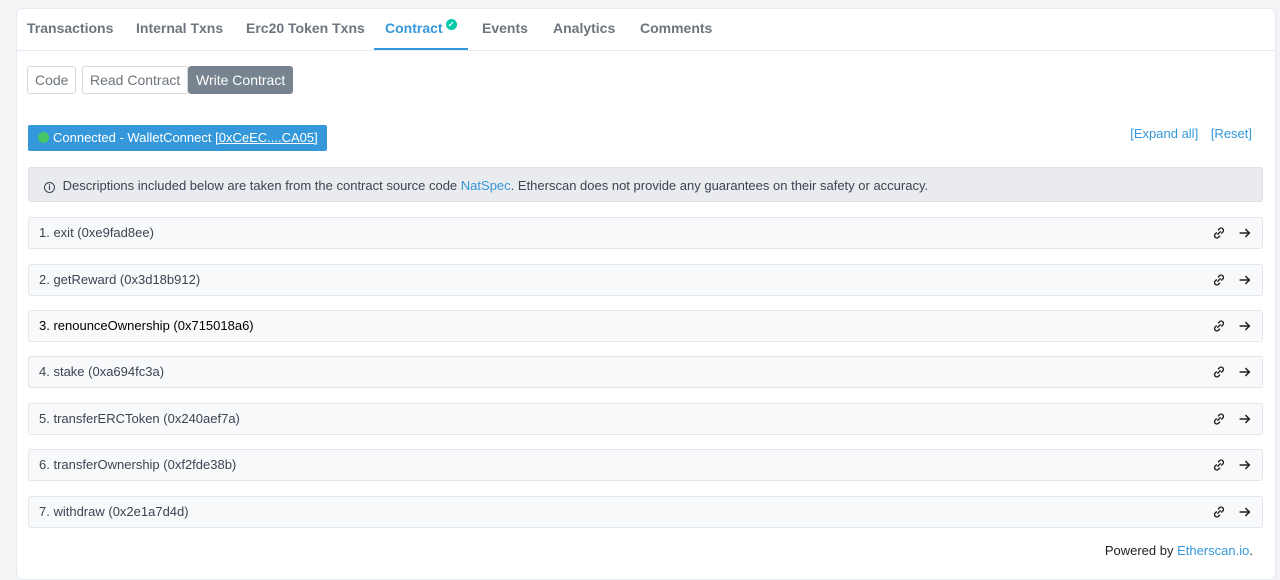  I want to click on tab-label: Comments, so click(676, 28).